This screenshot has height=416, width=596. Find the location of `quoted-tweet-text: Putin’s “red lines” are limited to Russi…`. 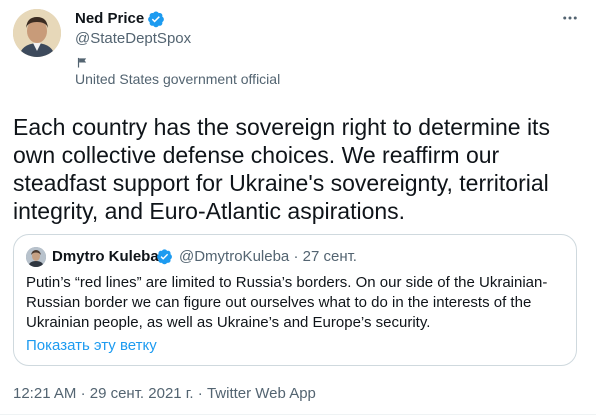

quoted-tweet-text: Putin’s “red lines” are limited to Russi… is located at coordinates (287, 302).